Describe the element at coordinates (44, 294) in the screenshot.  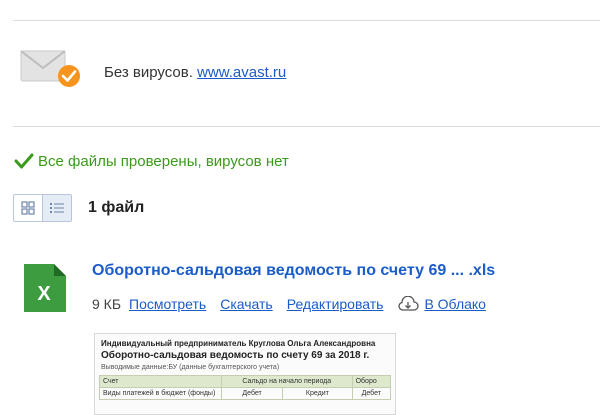
I see `xls-badge: X` at that location.